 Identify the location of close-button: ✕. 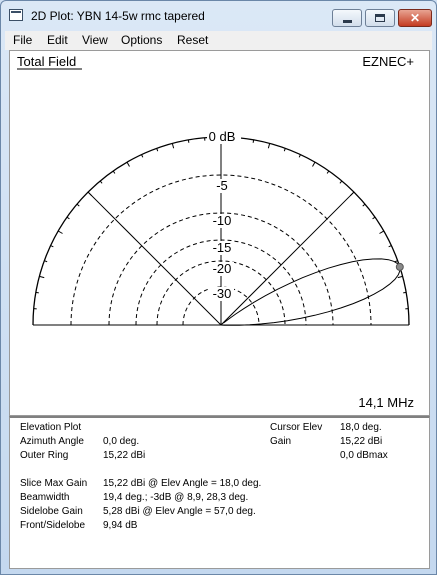
(415, 18).